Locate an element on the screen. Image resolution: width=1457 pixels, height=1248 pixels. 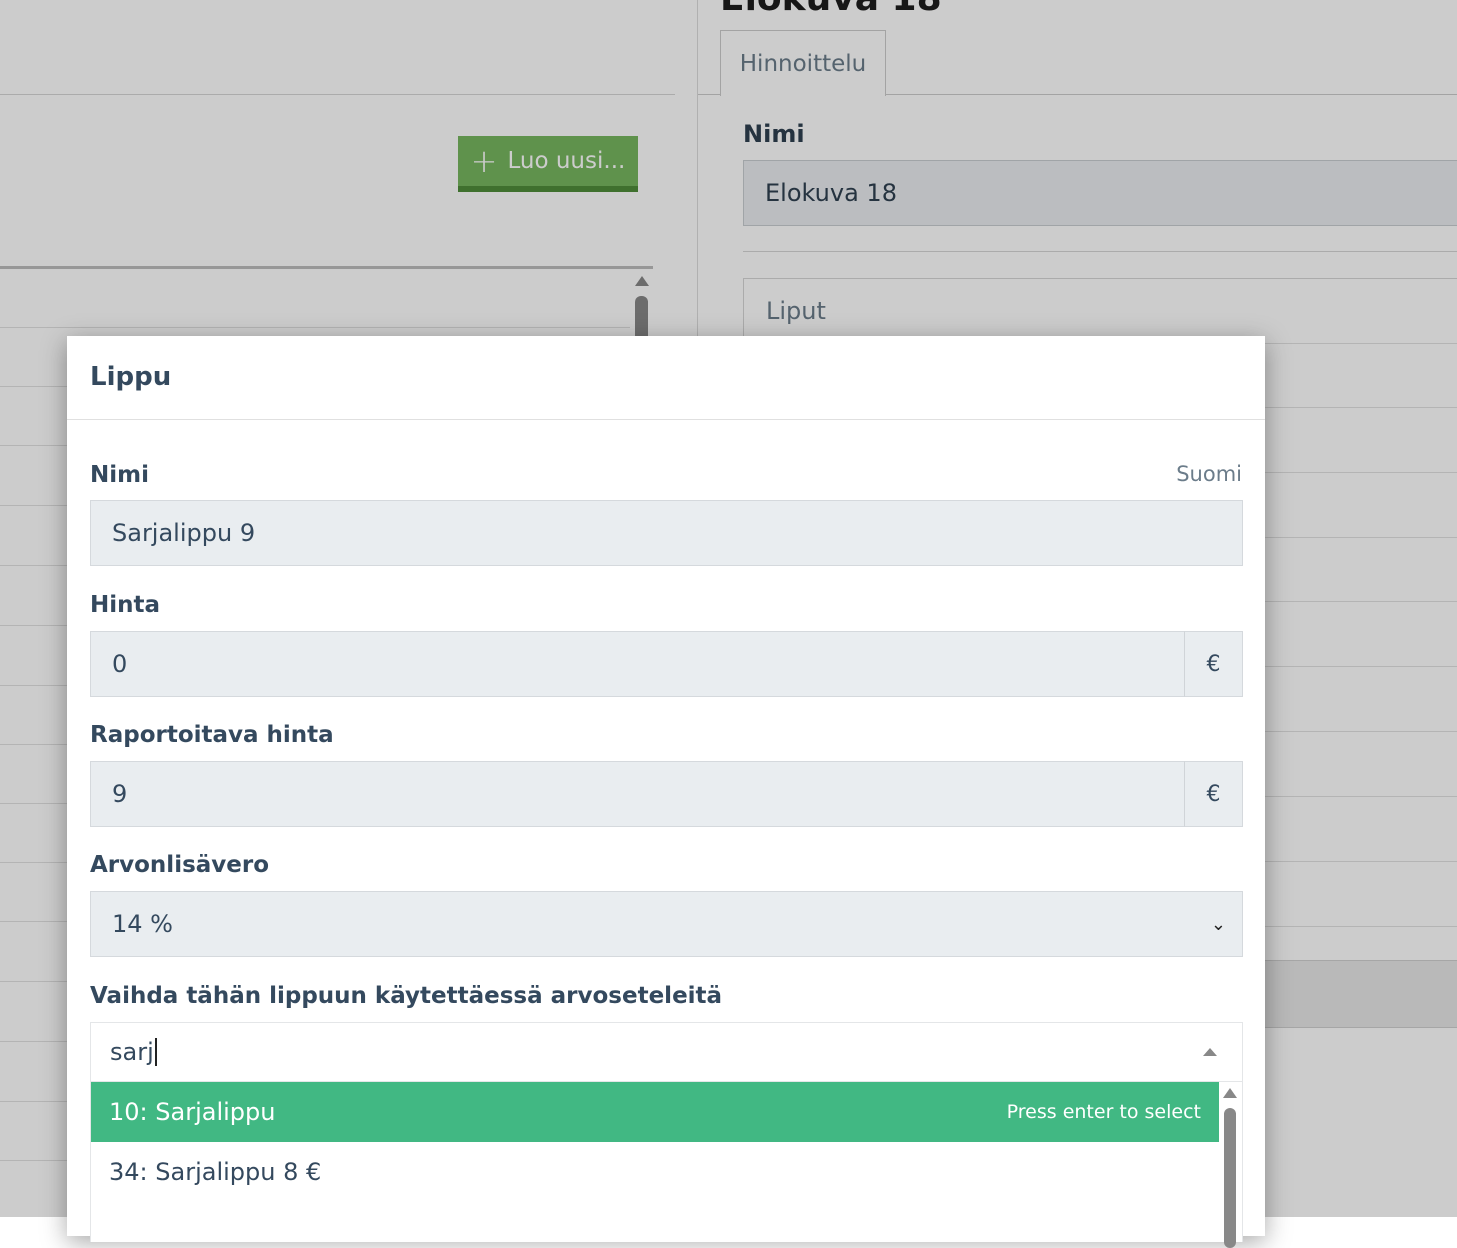
voucher-search-input: sarj is located at coordinates (666, 1052).